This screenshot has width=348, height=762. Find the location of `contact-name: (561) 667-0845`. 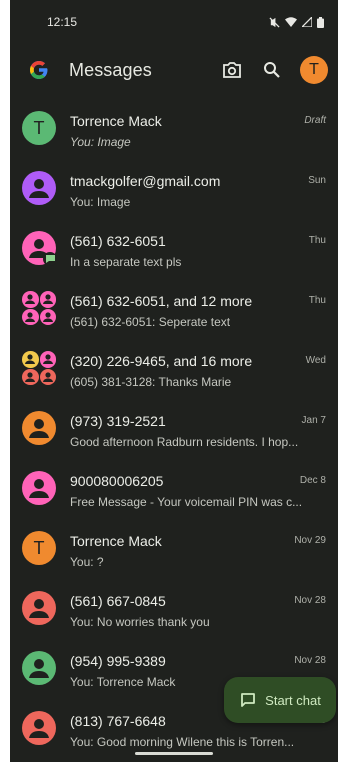

contact-name: (561) 667-0845 is located at coordinates (118, 601).